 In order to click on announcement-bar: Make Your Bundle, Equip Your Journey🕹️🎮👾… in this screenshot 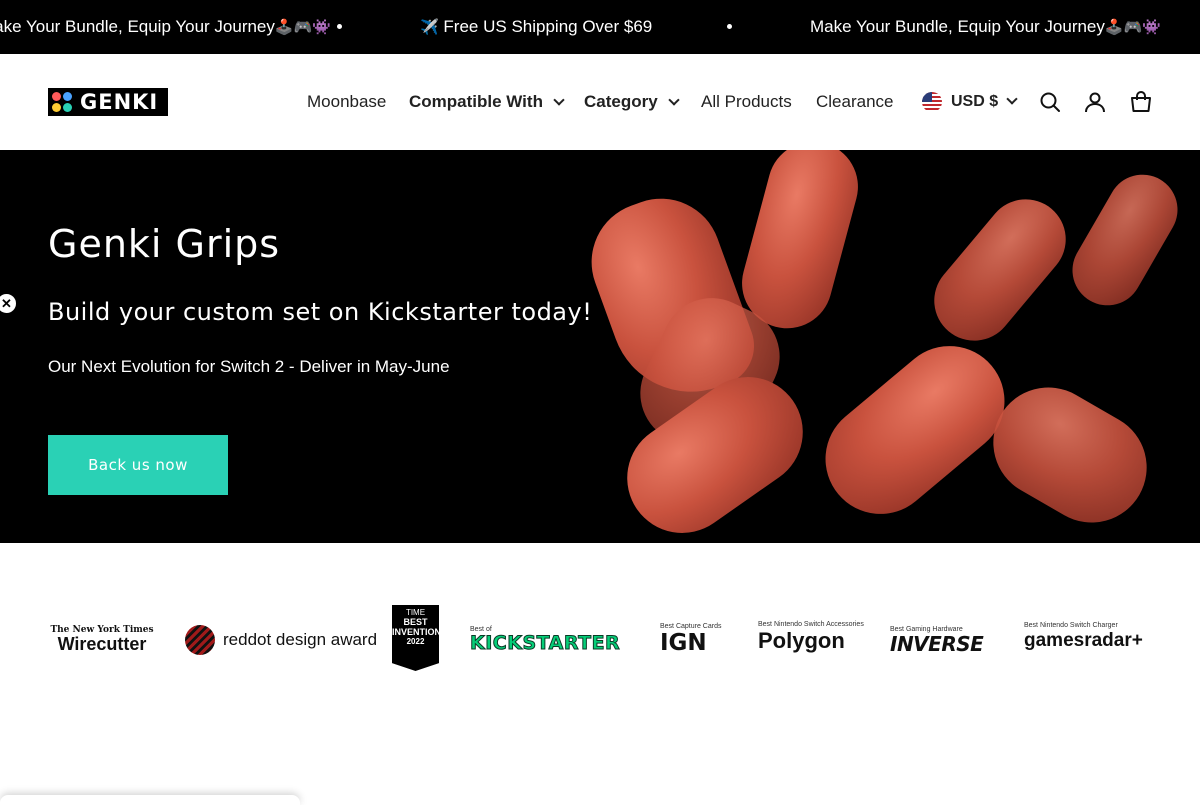, I will do `click(600, 27)`.